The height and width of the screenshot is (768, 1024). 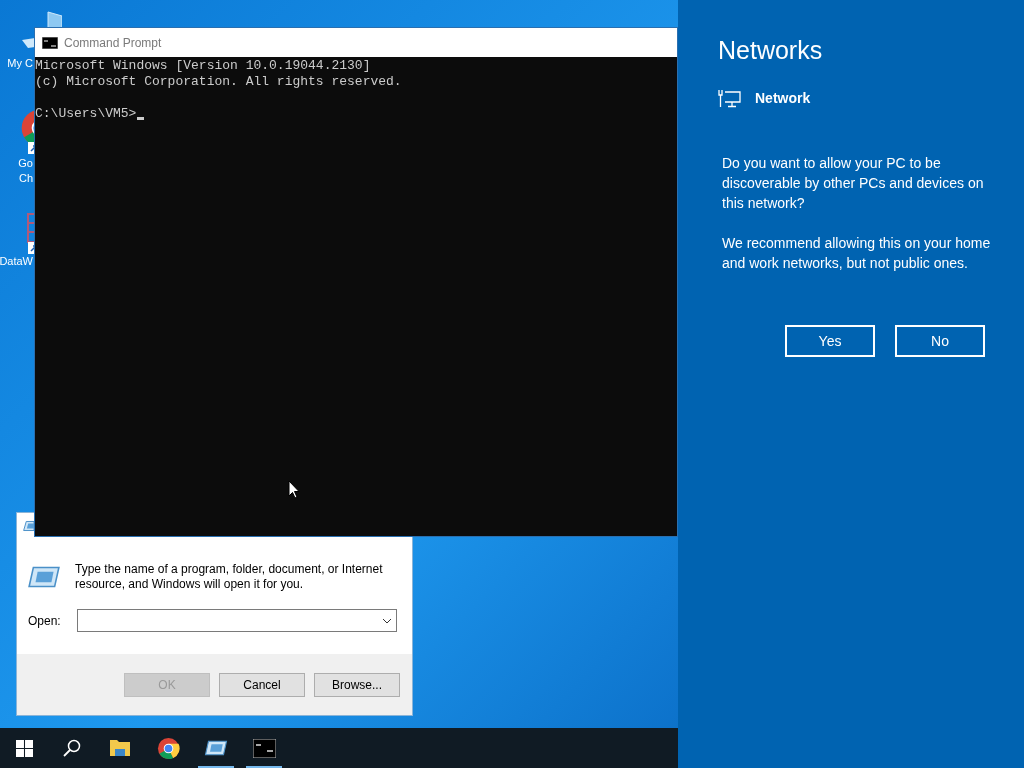 What do you see at coordinates (86, 114) in the screenshot?
I see `console-prompt: C:\Users\VM5>` at bounding box center [86, 114].